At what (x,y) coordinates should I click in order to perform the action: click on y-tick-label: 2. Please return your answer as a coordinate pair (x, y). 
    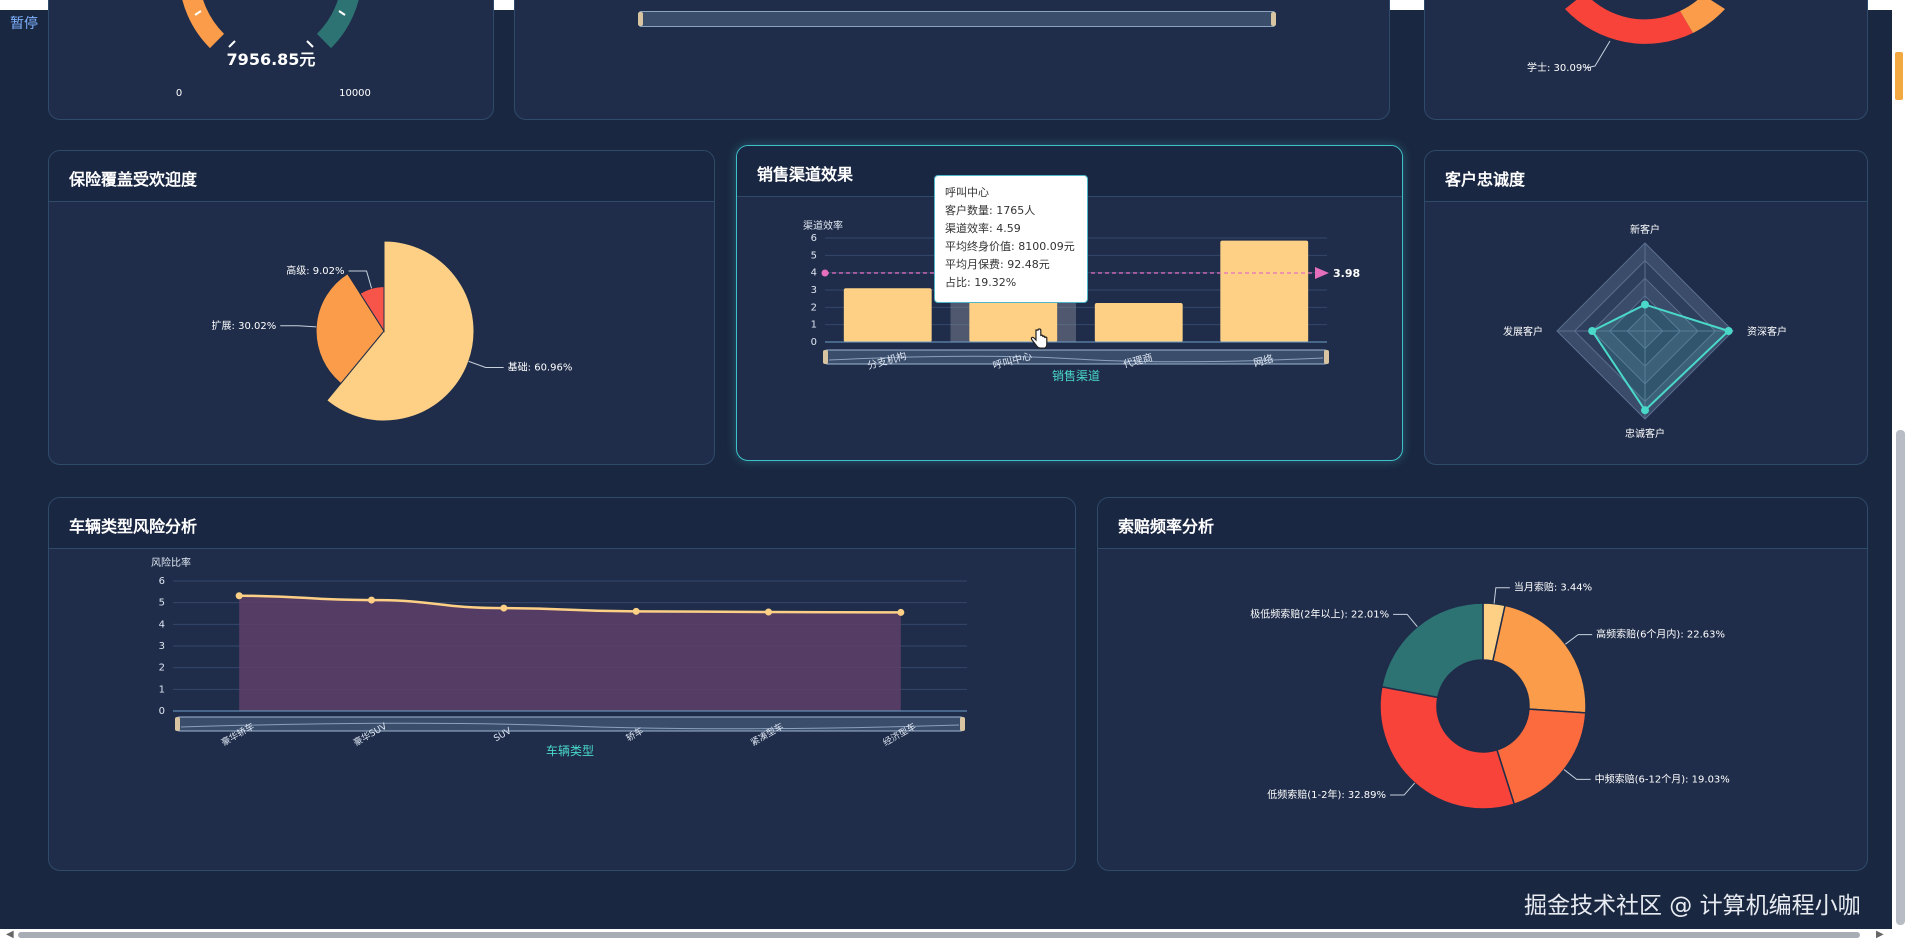
    Looking at the image, I should click on (814, 307).